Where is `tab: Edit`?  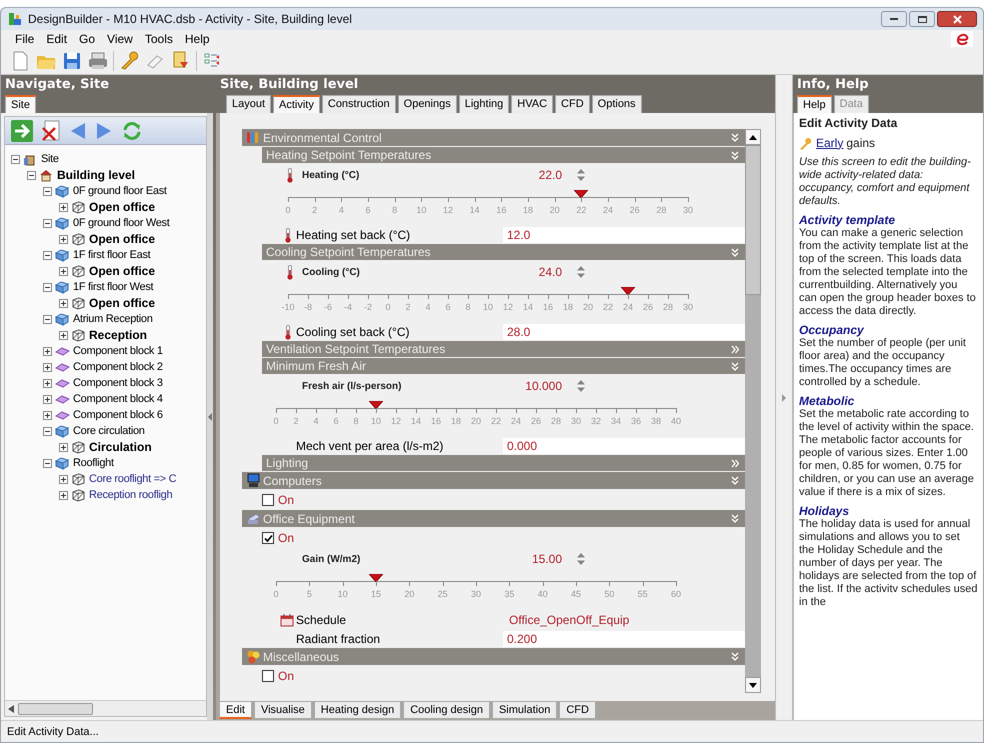 tab: Edit is located at coordinates (235, 710).